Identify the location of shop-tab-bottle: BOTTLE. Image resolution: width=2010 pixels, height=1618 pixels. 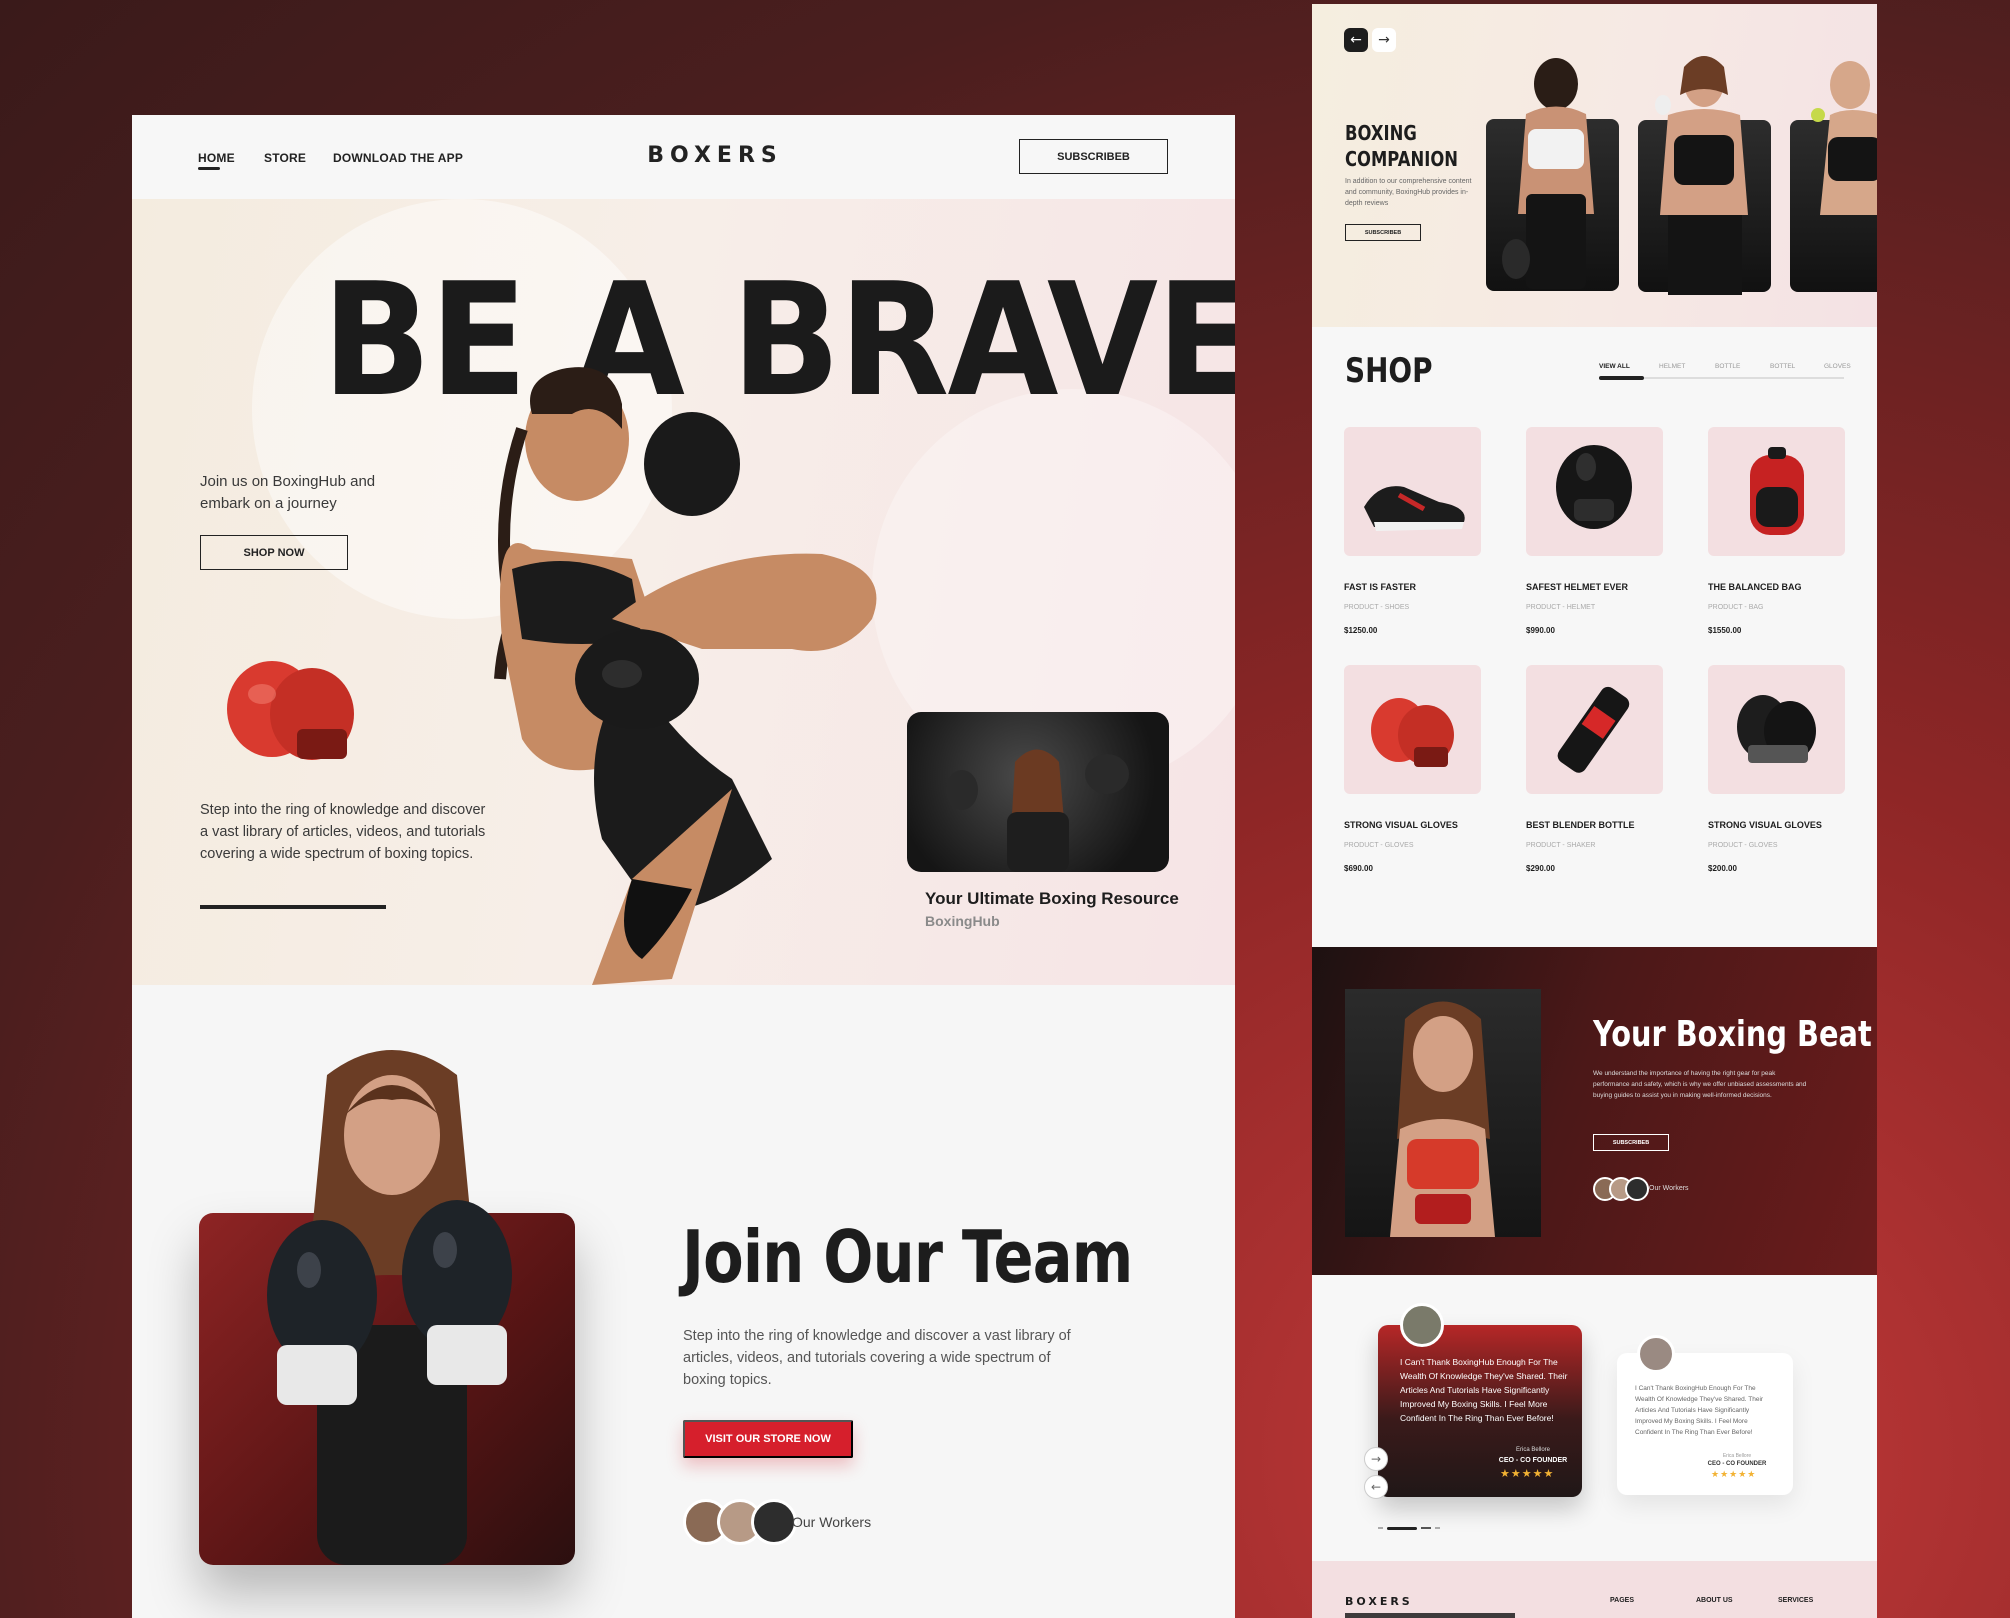
(1727, 366).